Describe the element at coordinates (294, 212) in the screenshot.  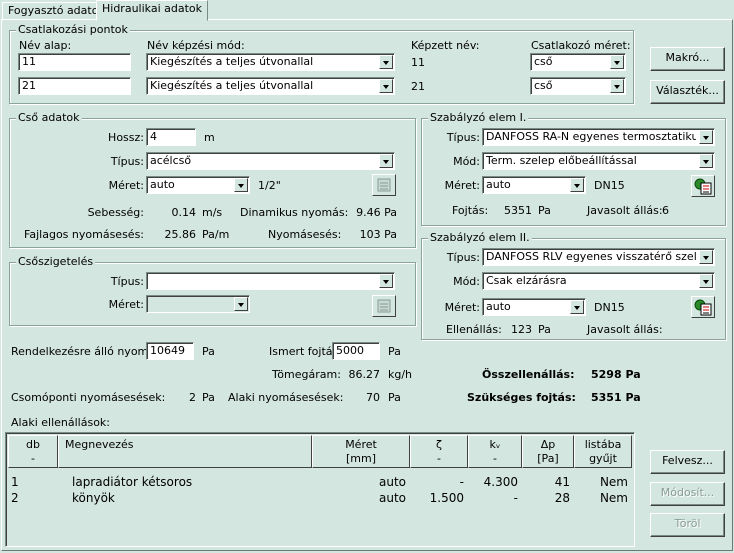
I see `dinamikus-label: Dinamikus nyomás:` at that location.